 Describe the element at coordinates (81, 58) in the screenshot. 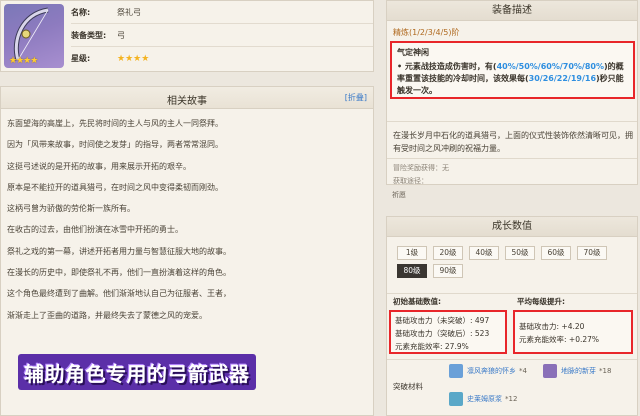

I see `rarity-label: 星级:` at that location.